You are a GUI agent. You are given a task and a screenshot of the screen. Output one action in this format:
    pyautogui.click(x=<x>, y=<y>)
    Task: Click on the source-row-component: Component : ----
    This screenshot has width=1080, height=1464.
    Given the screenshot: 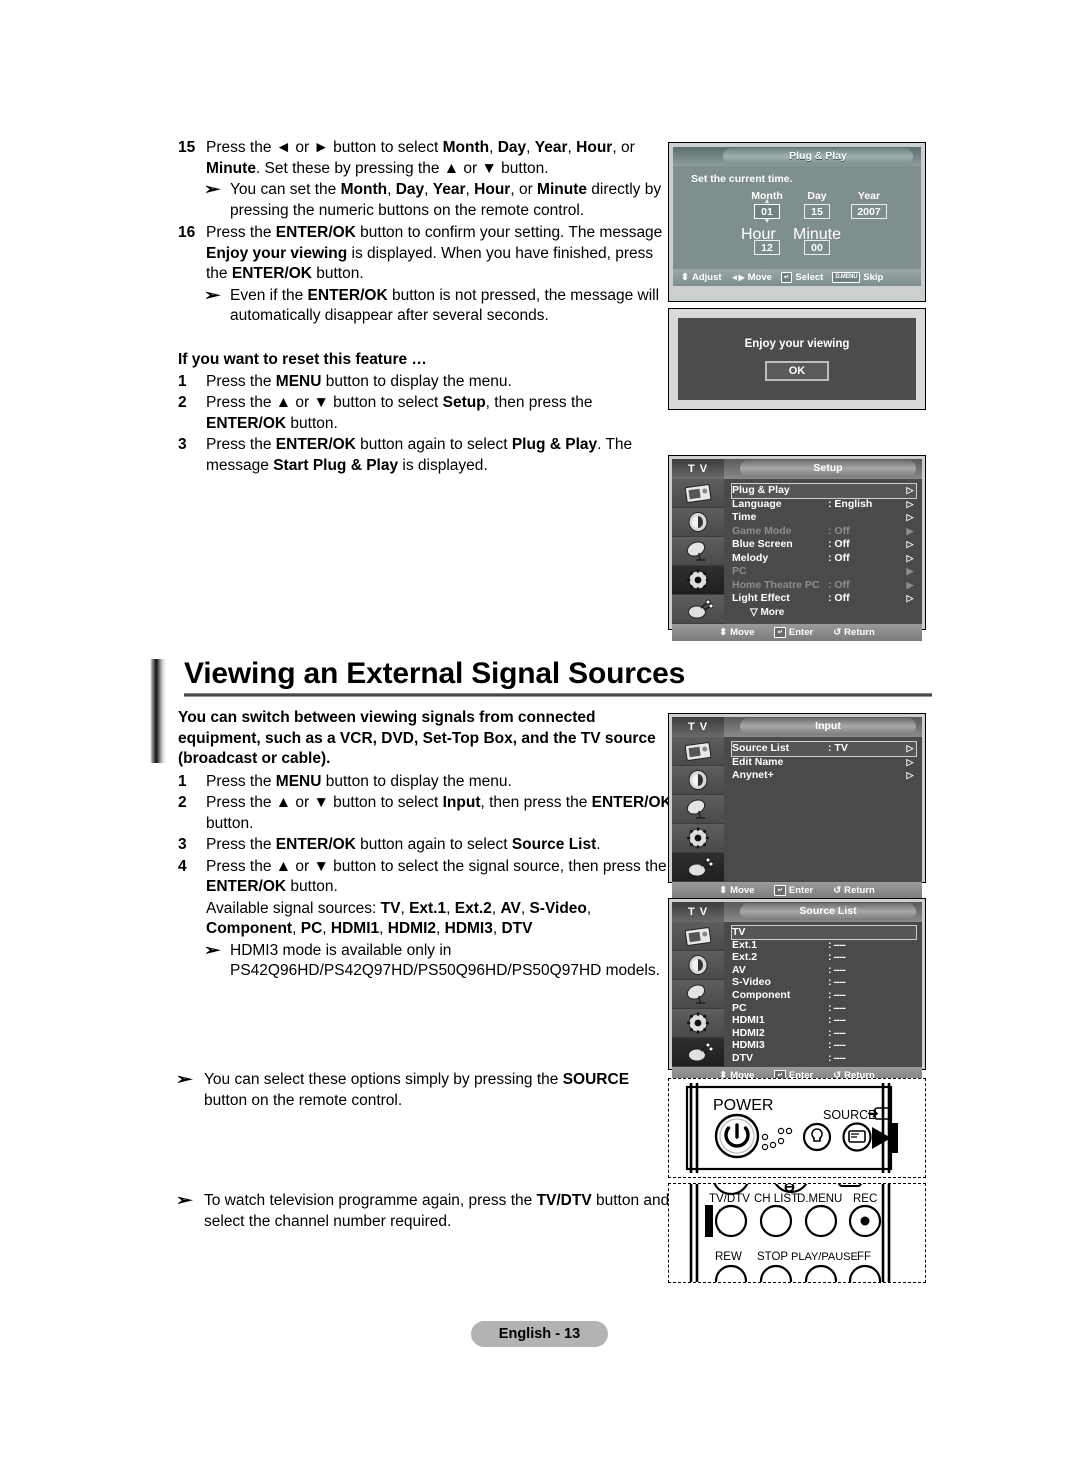 What is the action you would take?
    pyautogui.click(x=824, y=995)
    